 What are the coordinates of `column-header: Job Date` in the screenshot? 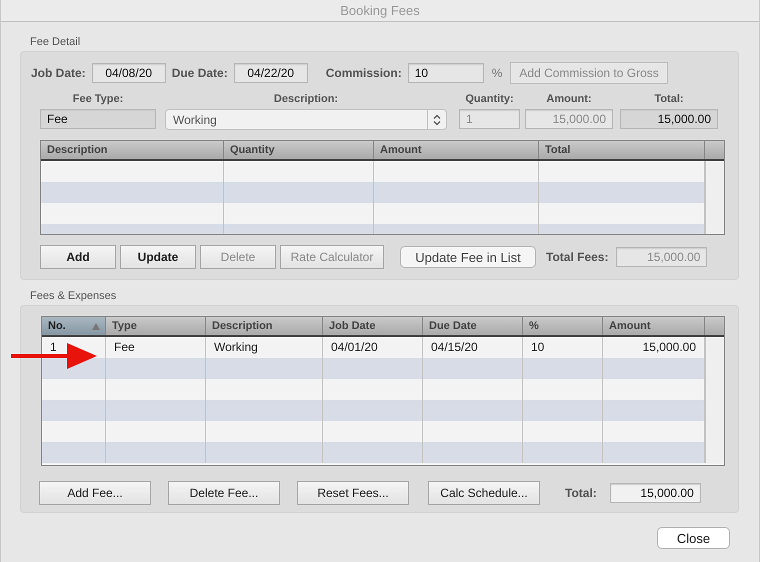 It's located at (373, 326).